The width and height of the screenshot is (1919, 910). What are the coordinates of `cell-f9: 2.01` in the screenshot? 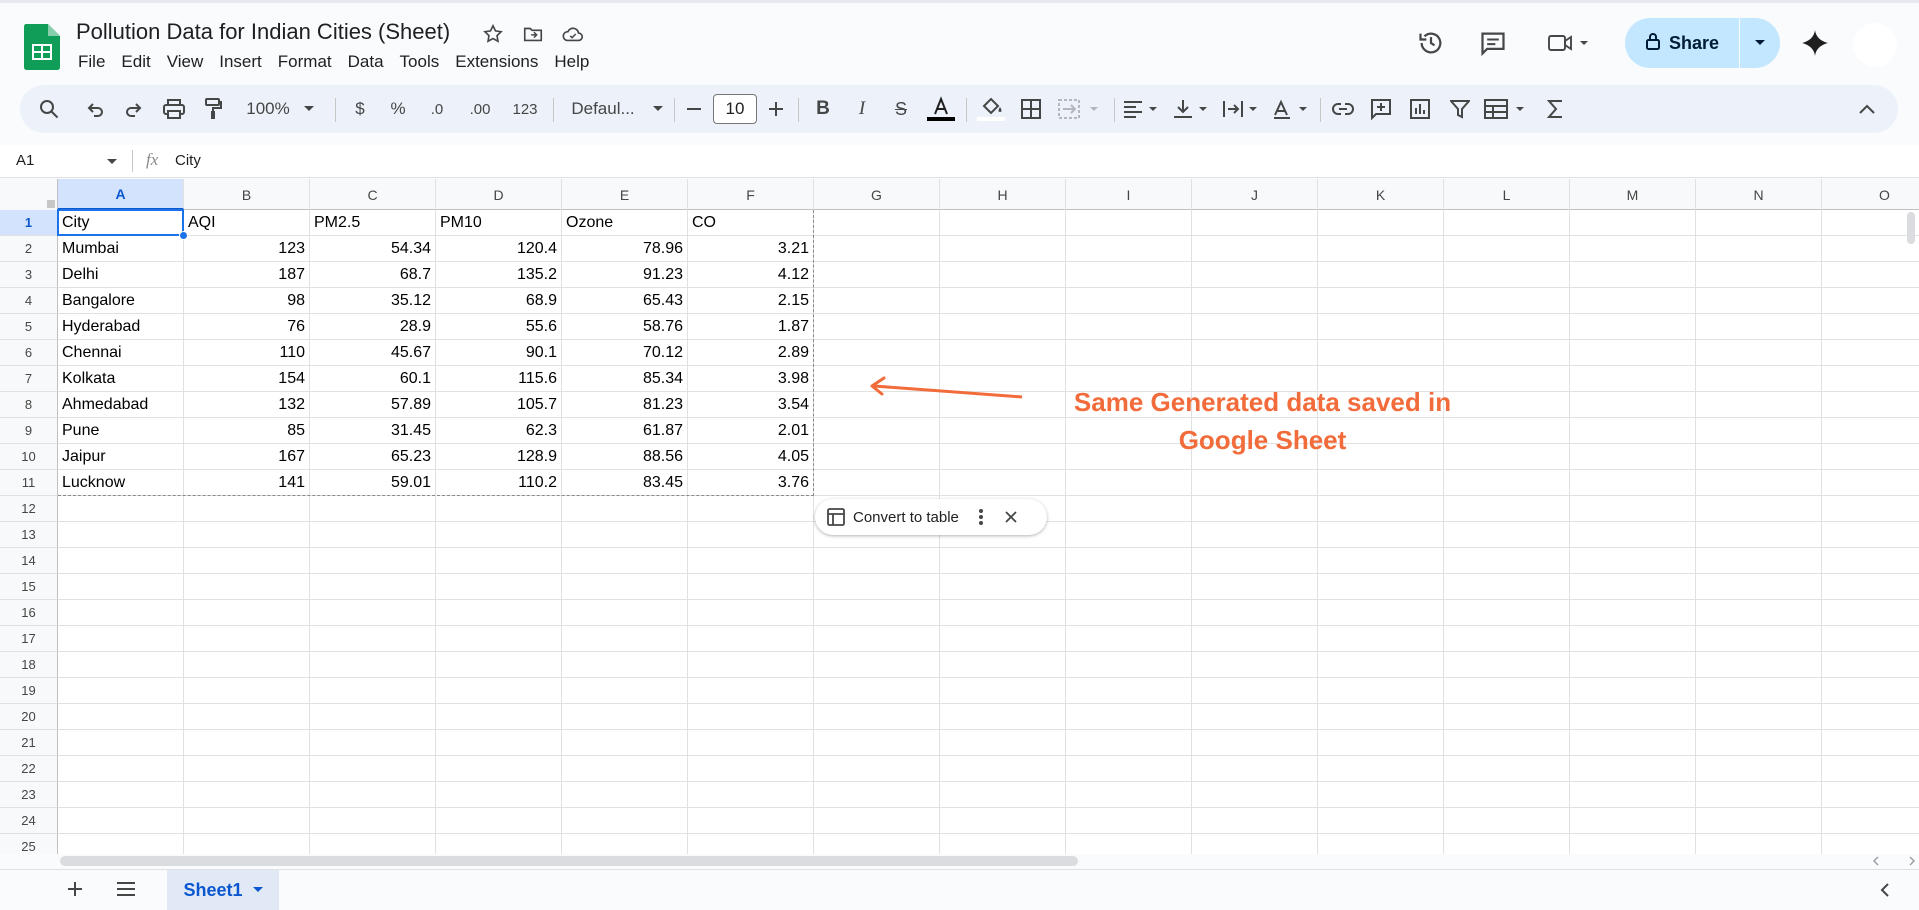 It's located at (751, 431).